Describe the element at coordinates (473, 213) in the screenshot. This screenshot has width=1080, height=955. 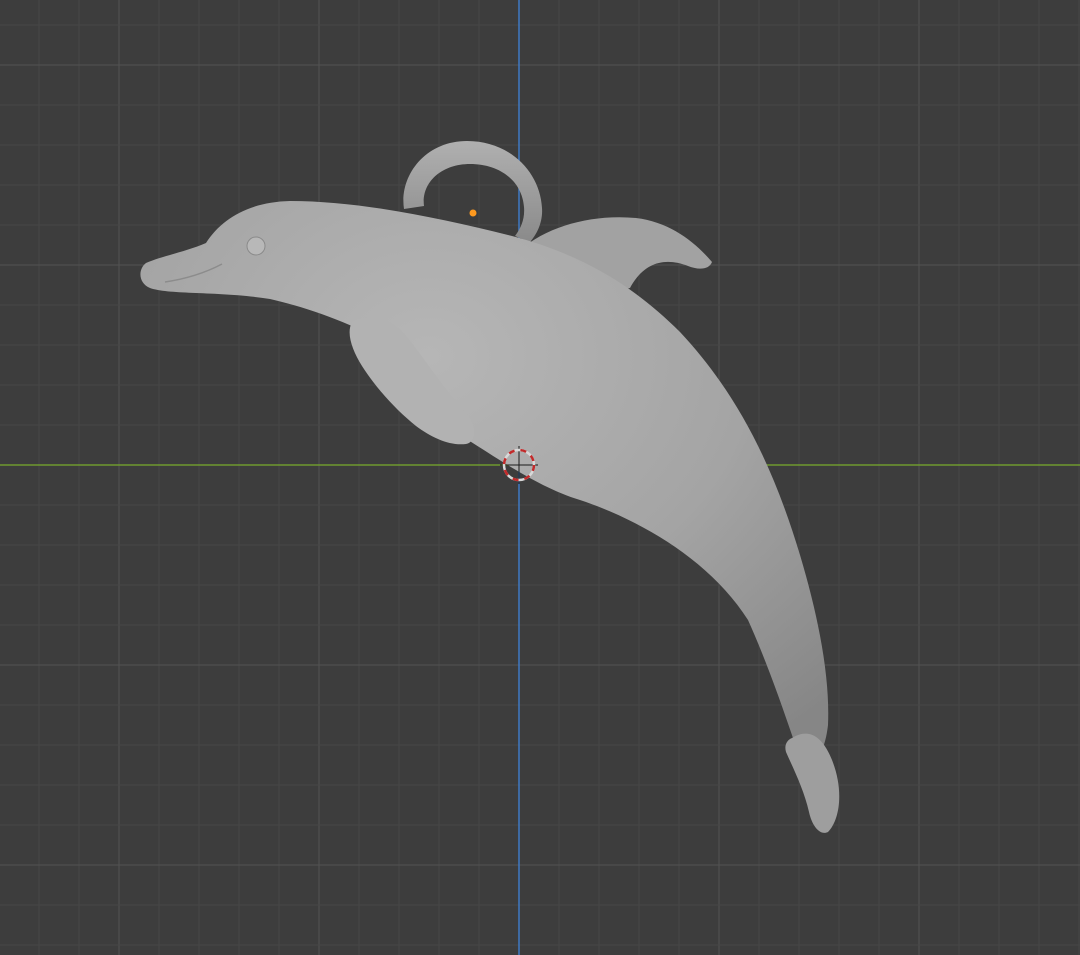
I see `origin-dot-icon` at that location.